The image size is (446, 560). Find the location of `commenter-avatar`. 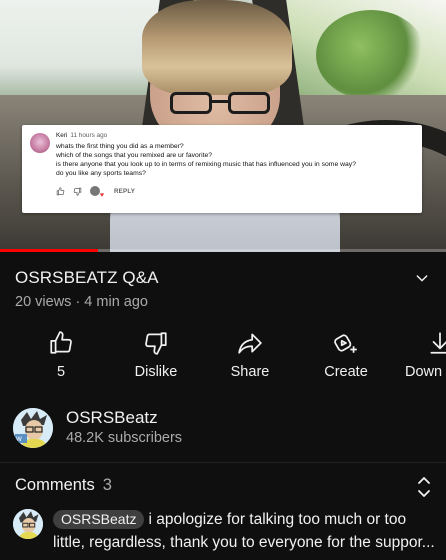

commenter-avatar is located at coordinates (40, 143).